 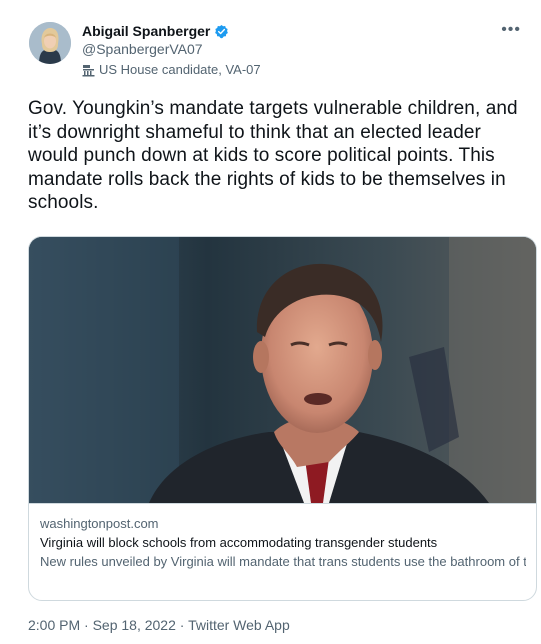 What do you see at coordinates (99, 523) in the screenshot?
I see `card-domain: washingtonpost.com` at bounding box center [99, 523].